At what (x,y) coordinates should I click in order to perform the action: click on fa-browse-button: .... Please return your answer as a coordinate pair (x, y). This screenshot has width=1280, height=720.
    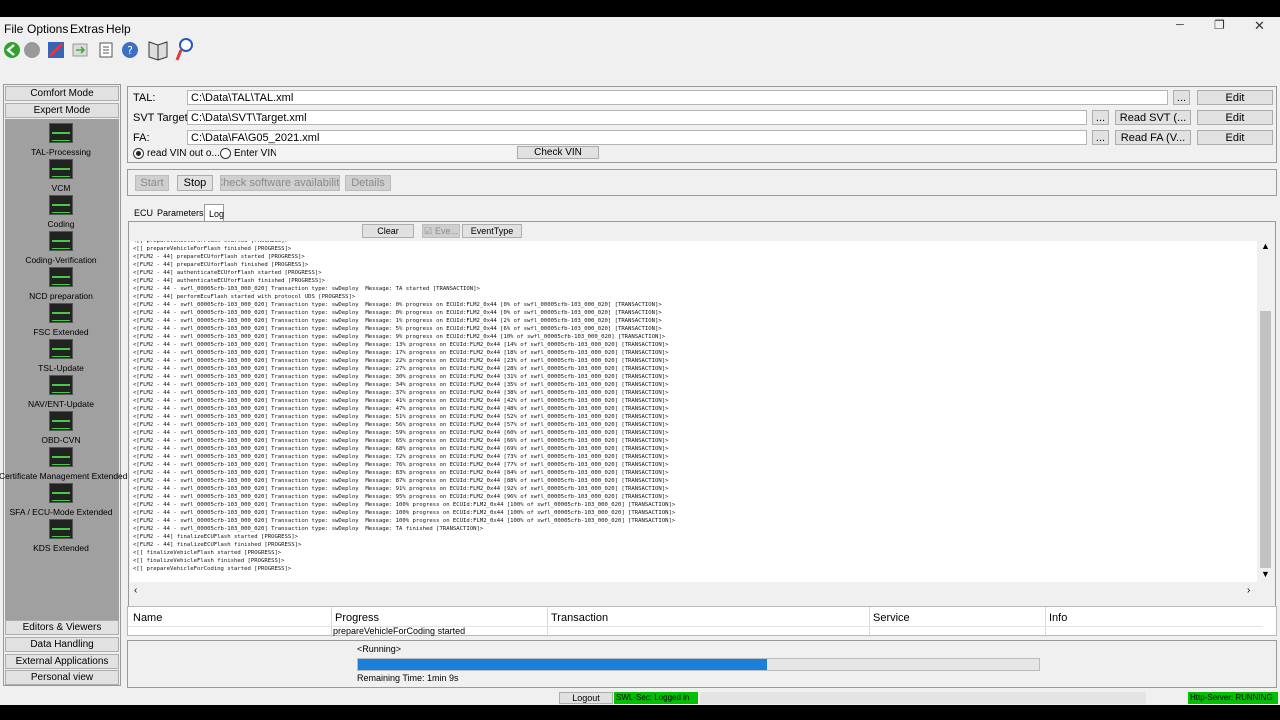
    Looking at the image, I should click on (1100, 137).